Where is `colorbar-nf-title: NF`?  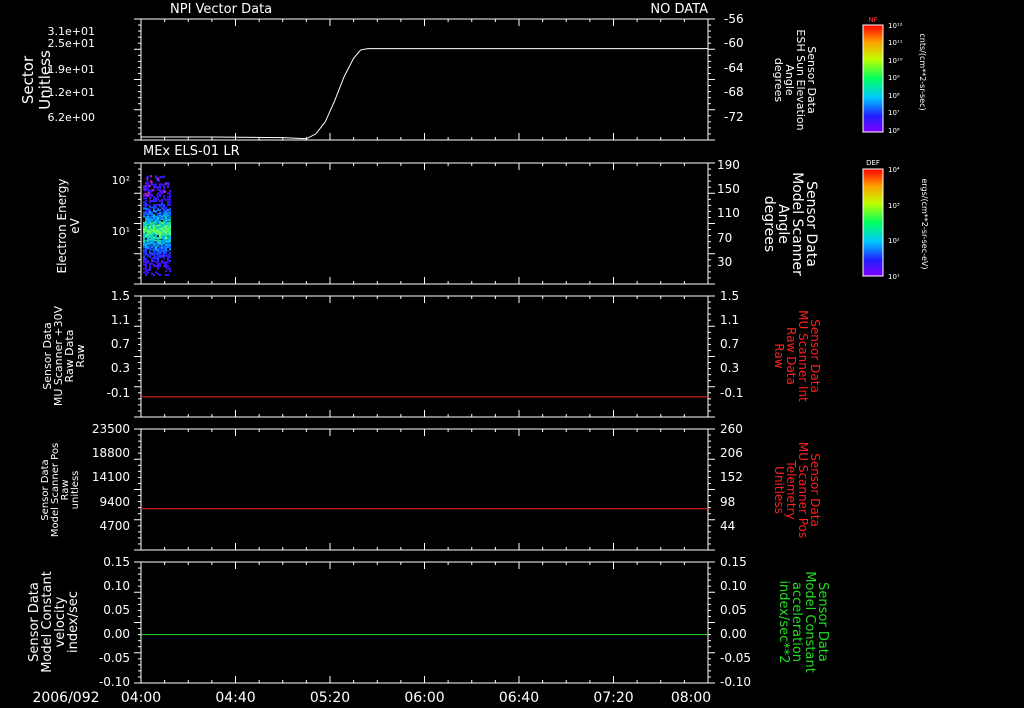
colorbar-nf-title: NF is located at coordinates (872, 20).